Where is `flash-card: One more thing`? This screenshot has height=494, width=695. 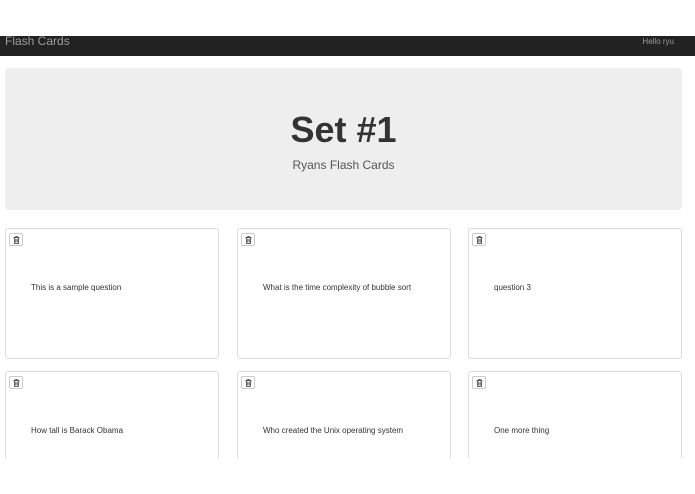 flash-card: One more thing is located at coordinates (575, 416).